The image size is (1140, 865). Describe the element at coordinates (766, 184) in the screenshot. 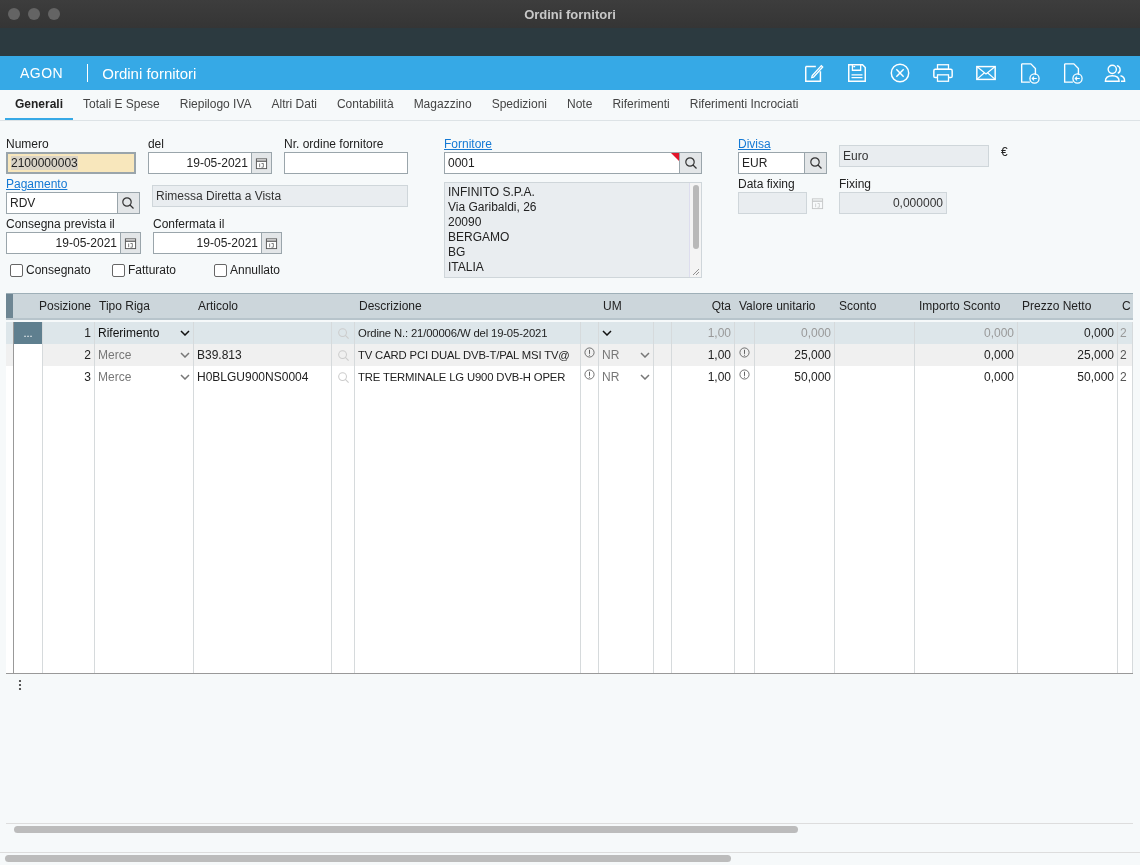

I see `field-label: Data fixing` at that location.